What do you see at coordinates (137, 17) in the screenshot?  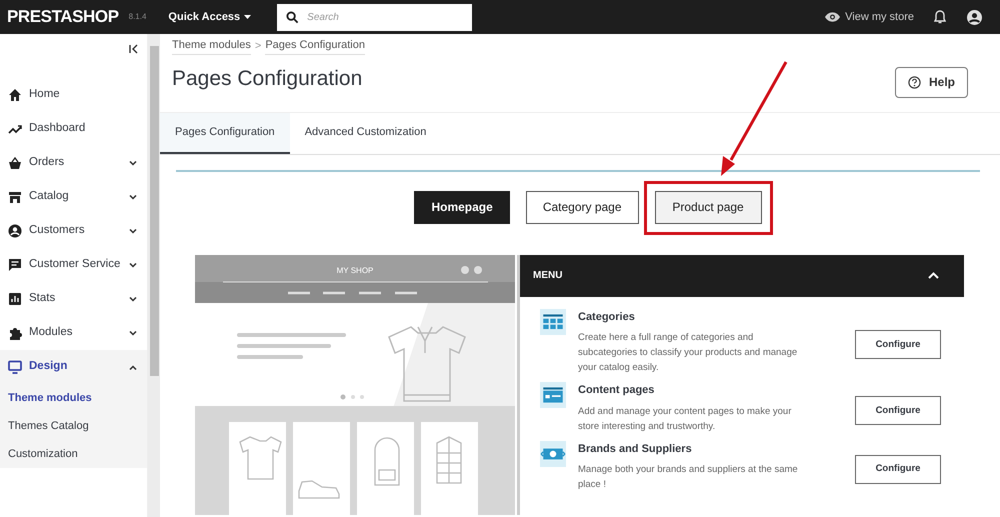 I see `version-label: 8.1.4` at bounding box center [137, 17].